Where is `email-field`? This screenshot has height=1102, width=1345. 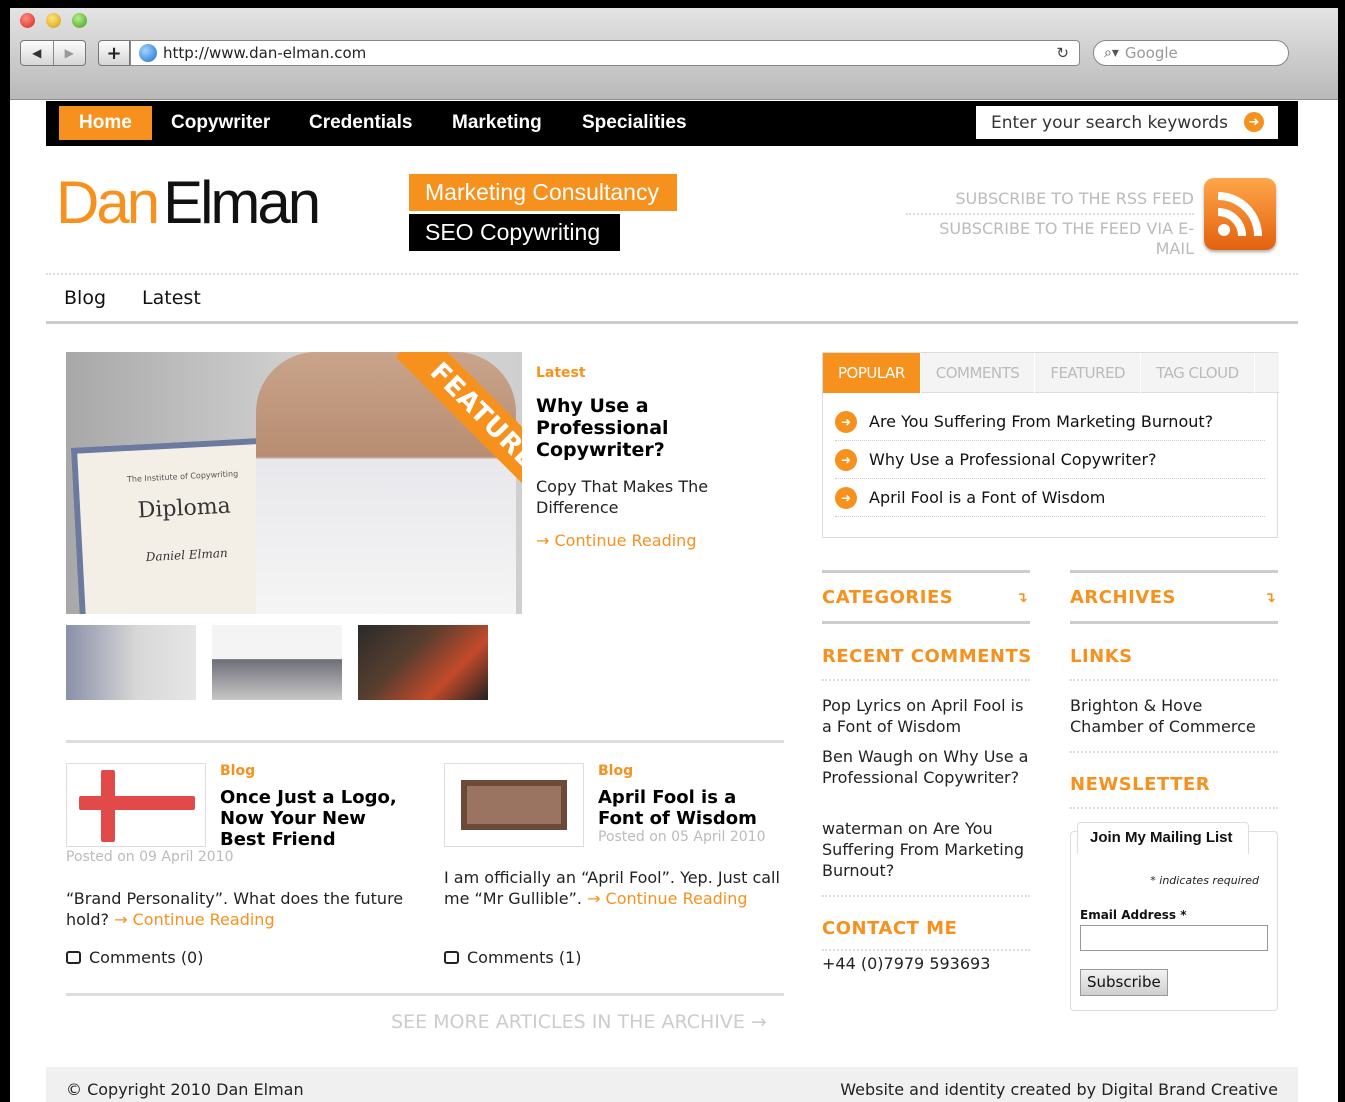 email-field is located at coordinates (1174, 938).